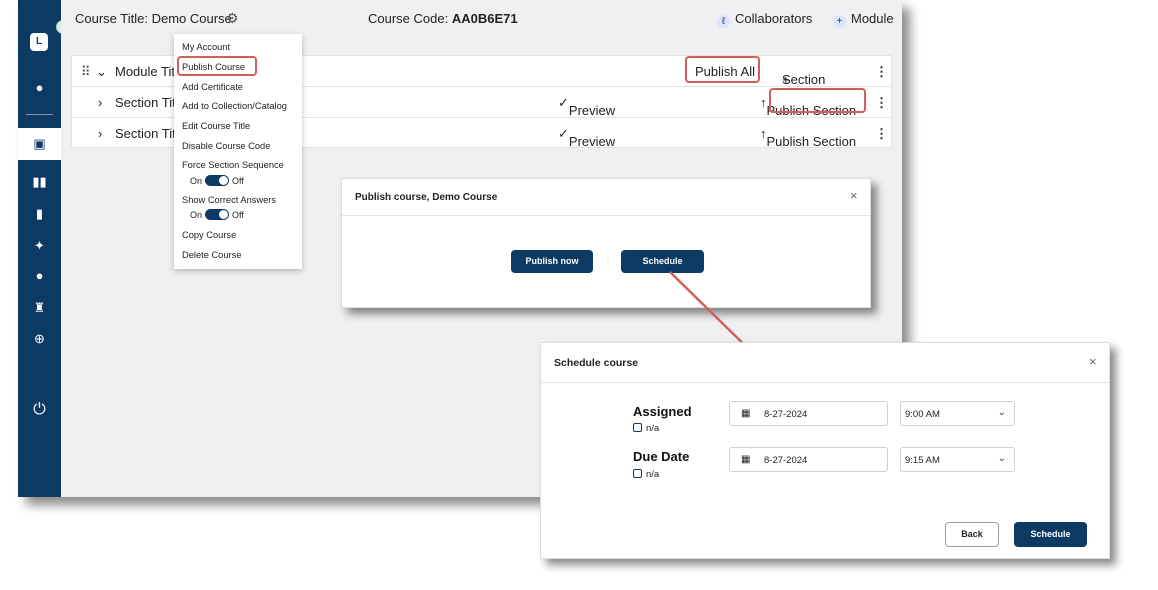 The height and width of the screenshot is (590, 1158). I want to click on assigned-label: Assigned, so click(662, 411).